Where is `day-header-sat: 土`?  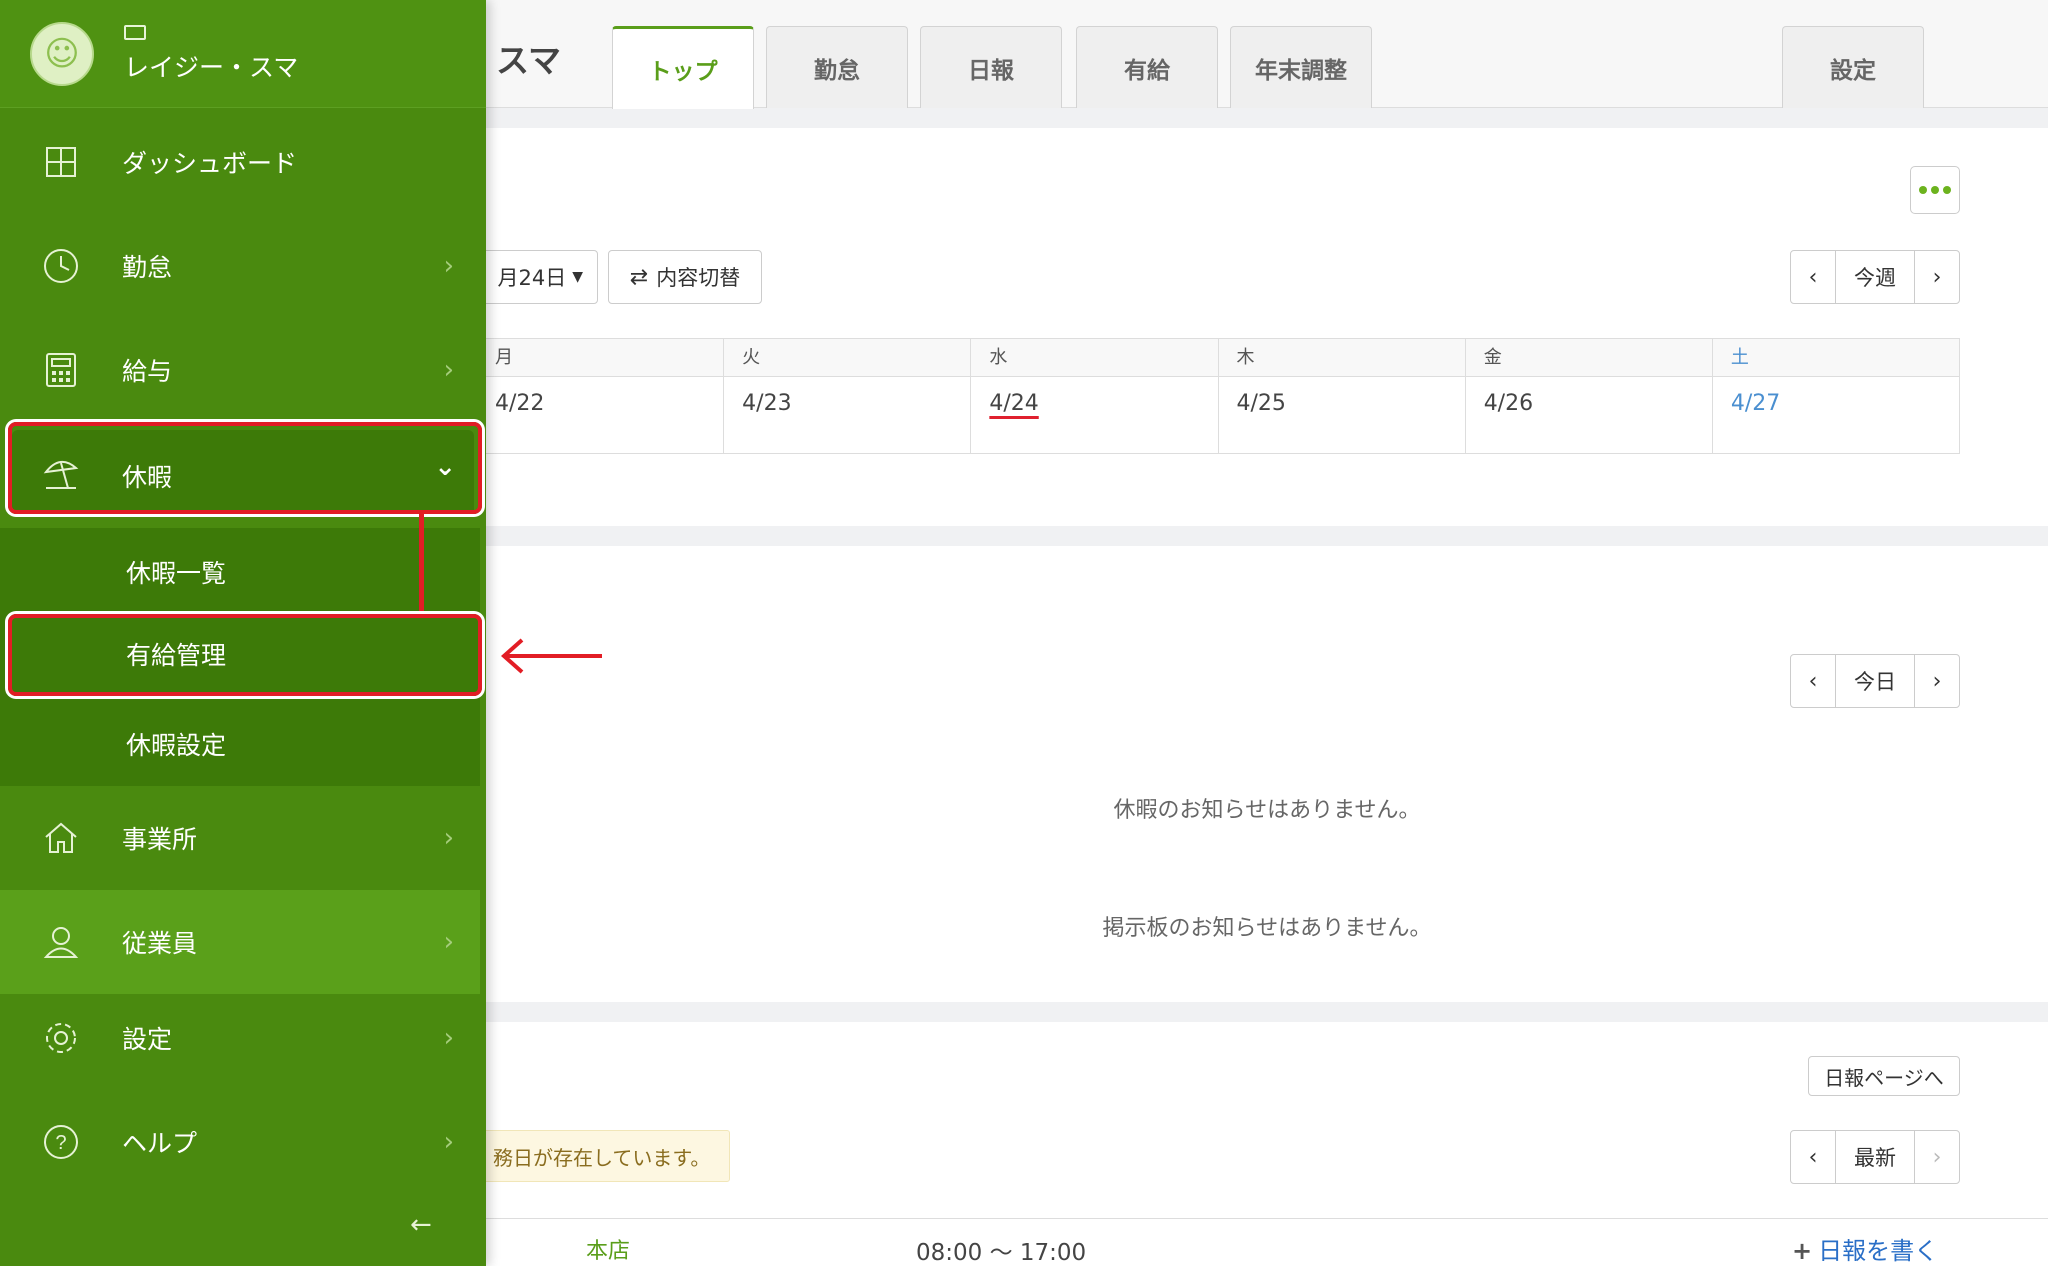 day-header-sat: 土 is located at coordinates (1739, 357).